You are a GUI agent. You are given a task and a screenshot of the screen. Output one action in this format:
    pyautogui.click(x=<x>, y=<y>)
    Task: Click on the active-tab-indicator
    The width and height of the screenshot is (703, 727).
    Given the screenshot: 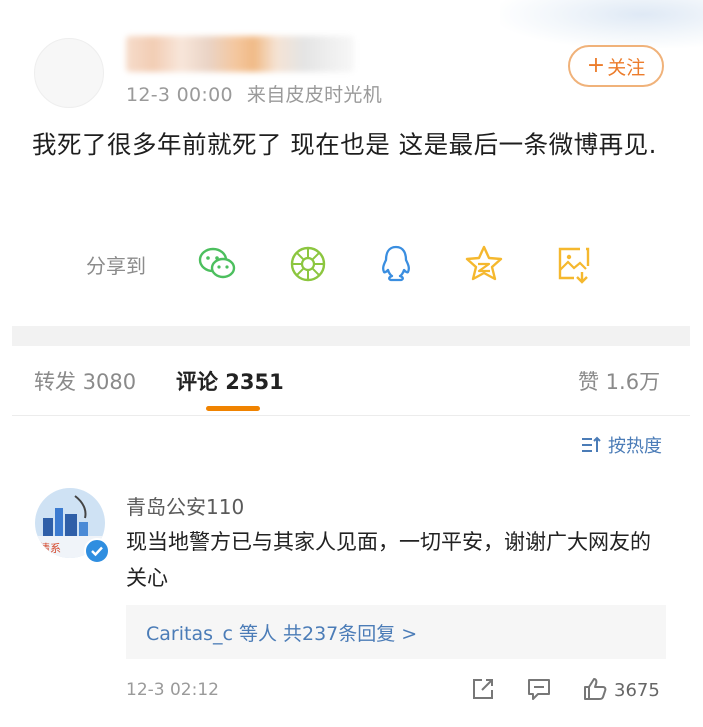 What is the action you would take?
    pyautogui.click(x=233, y=408)
    